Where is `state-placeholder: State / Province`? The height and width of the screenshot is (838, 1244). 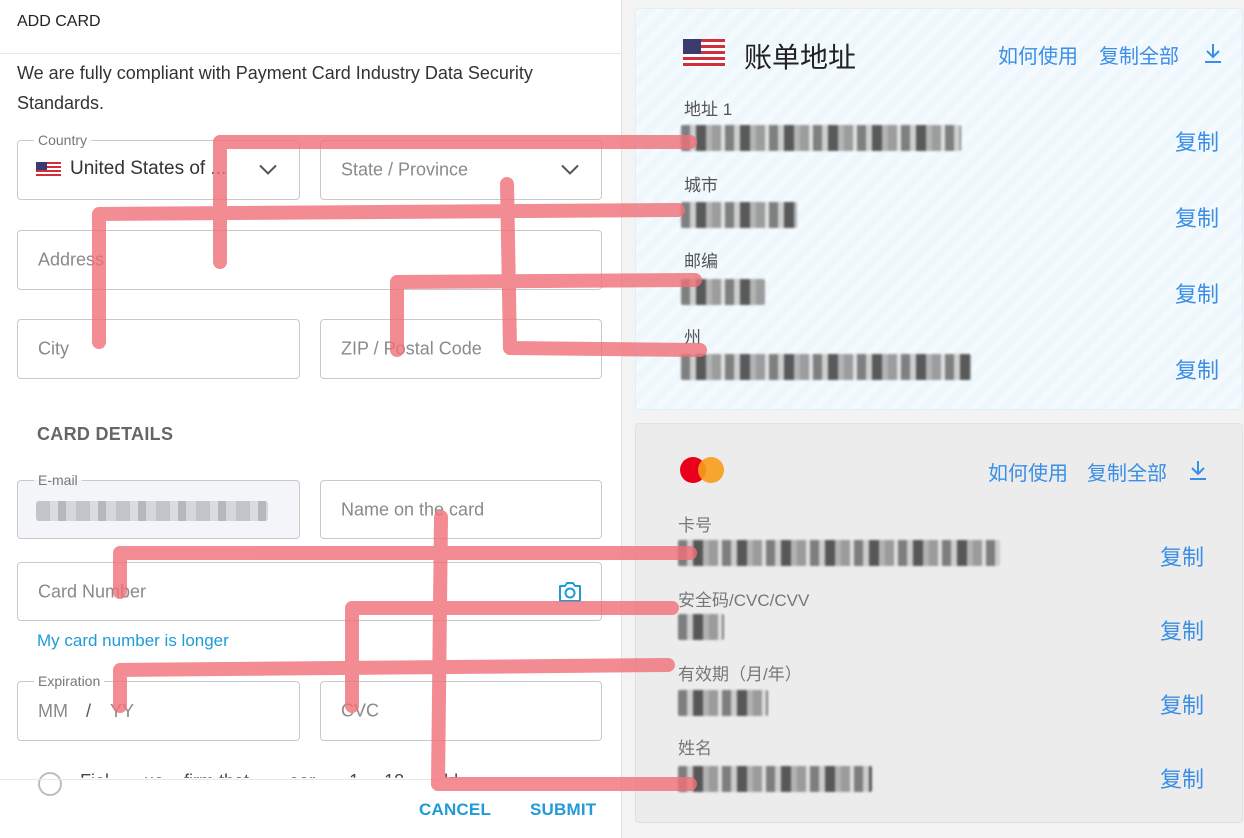 state-placeholder: State / Province is located at coordinates (405, 169).